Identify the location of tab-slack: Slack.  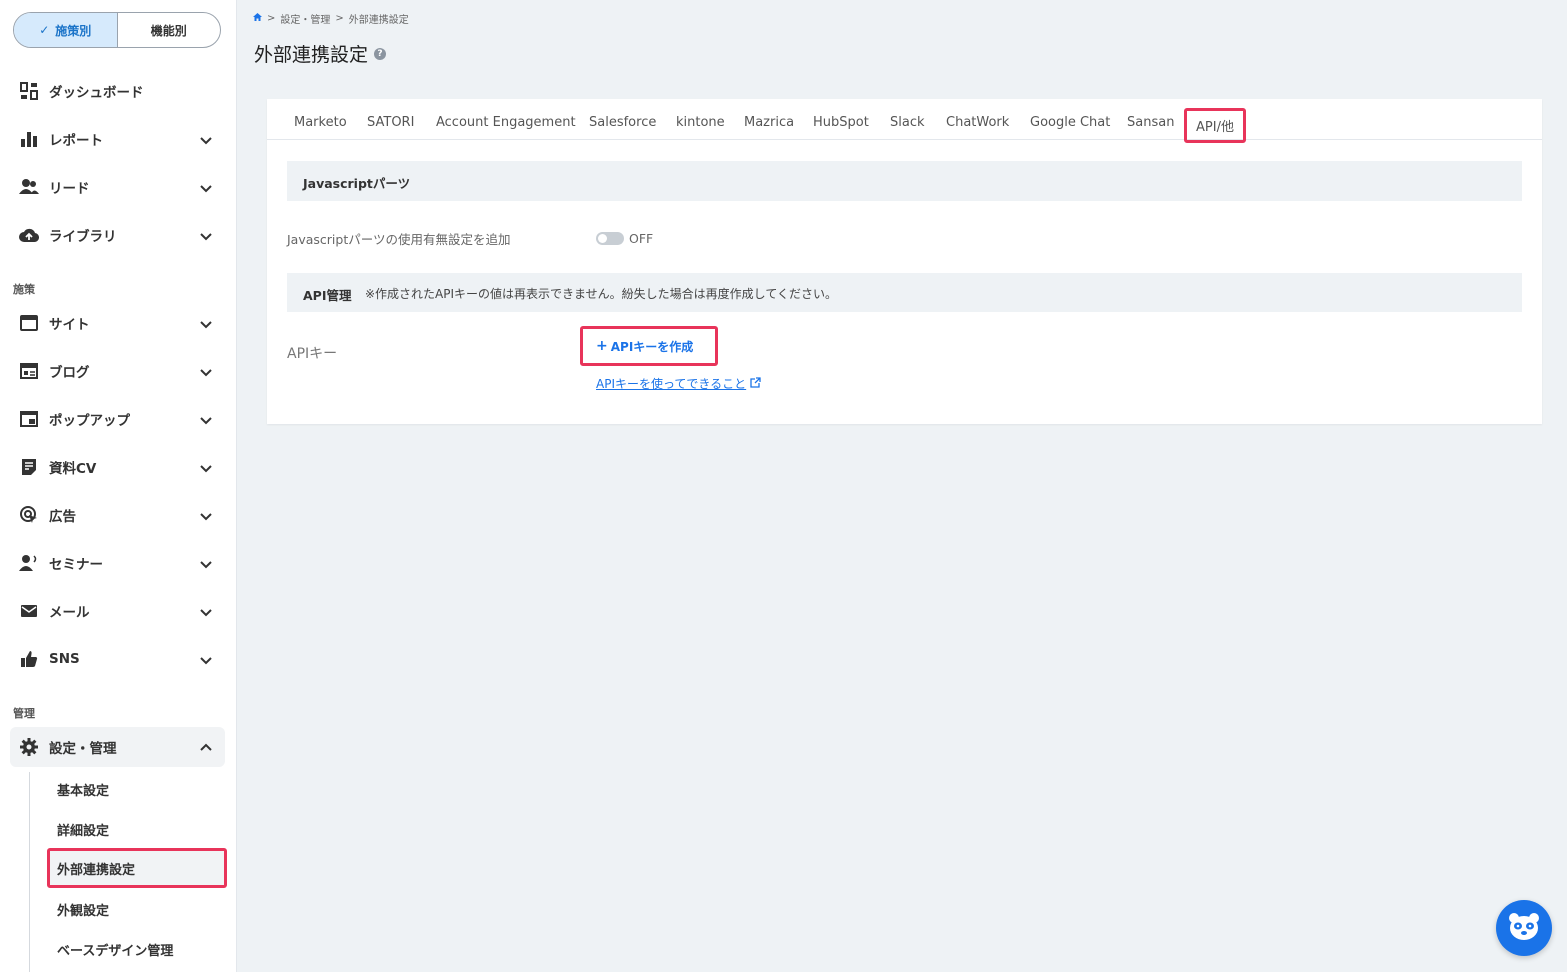
(907, 122).